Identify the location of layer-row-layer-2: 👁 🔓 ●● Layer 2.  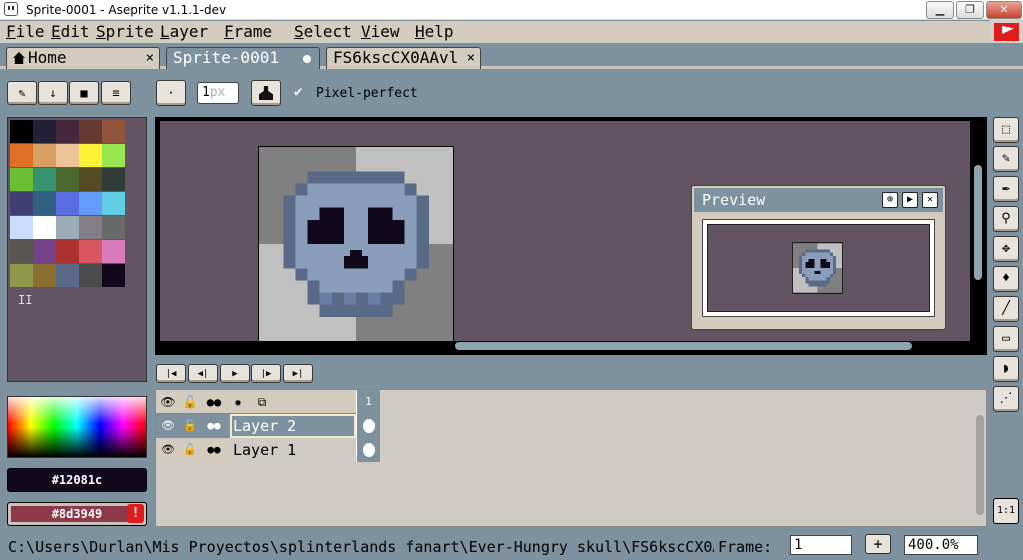
(268, 426).